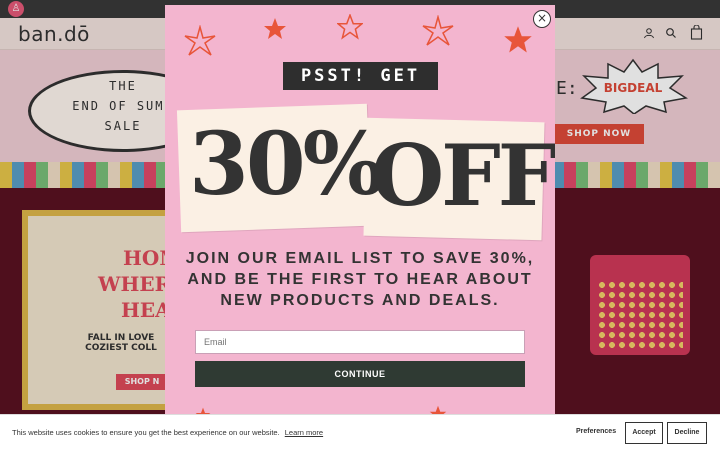  I want to click on email-input, so click(360, 342).